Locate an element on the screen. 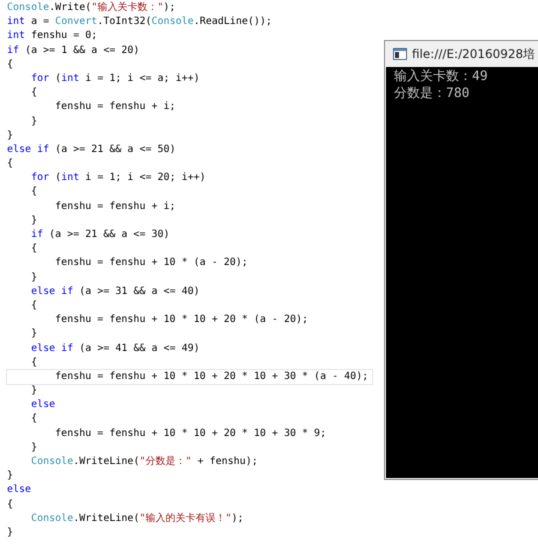 The height and width of the screenshot is (554, 538). code-line: Console.WriteLine("分数是：" + fenshu); is located at coordinates (144, 462).